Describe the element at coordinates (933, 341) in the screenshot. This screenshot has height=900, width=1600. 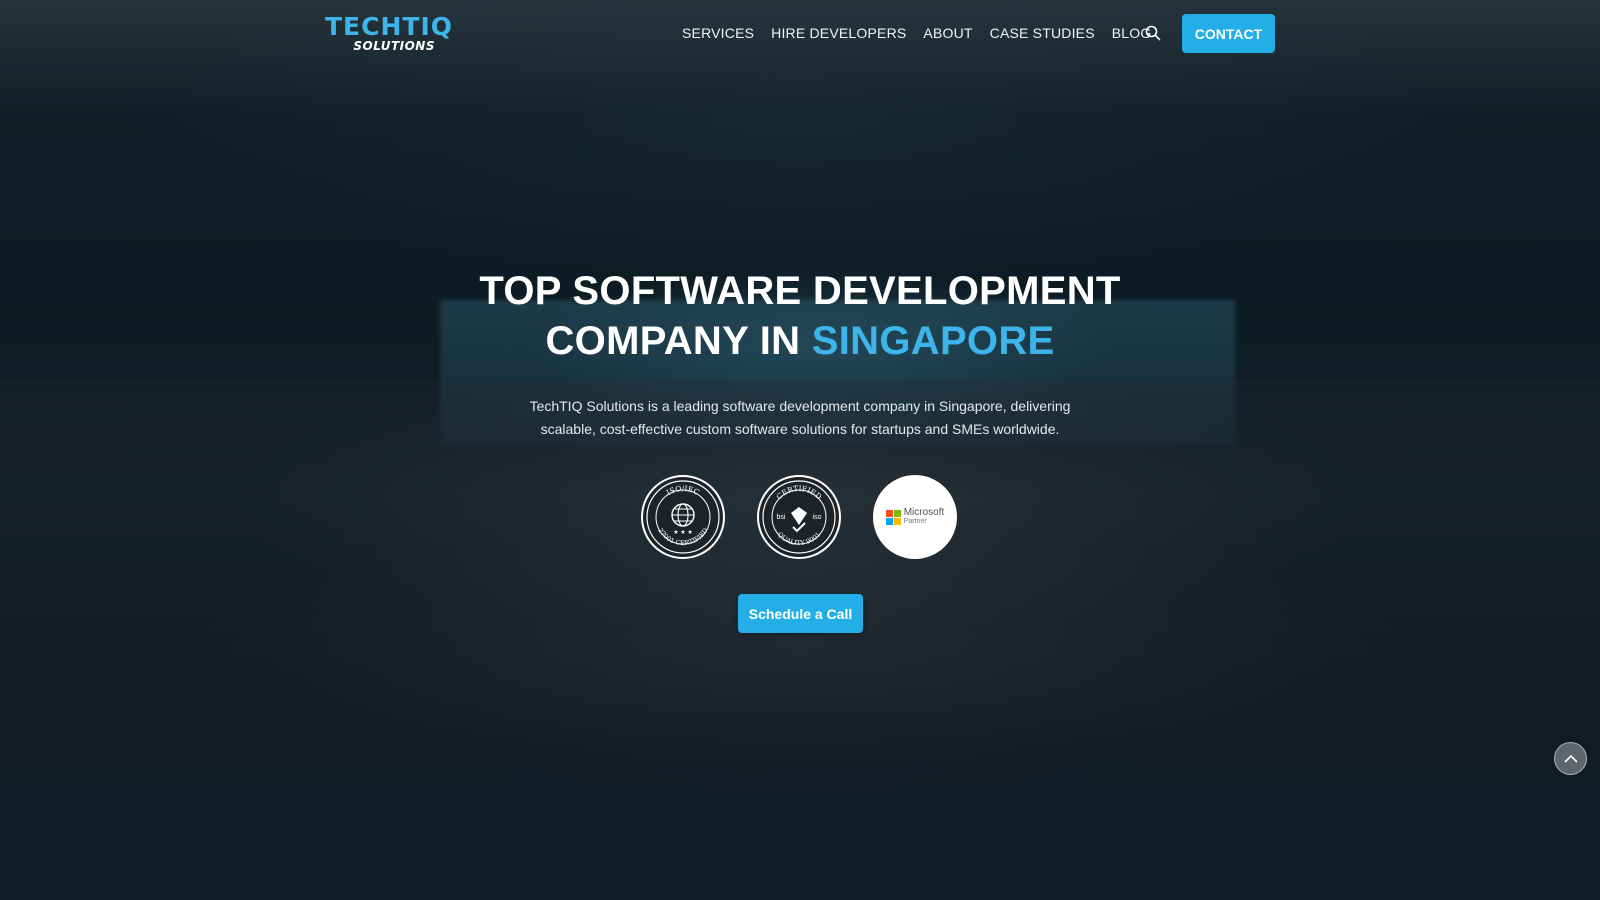
I see `title-accent-location: SINGAPORE` at that location.